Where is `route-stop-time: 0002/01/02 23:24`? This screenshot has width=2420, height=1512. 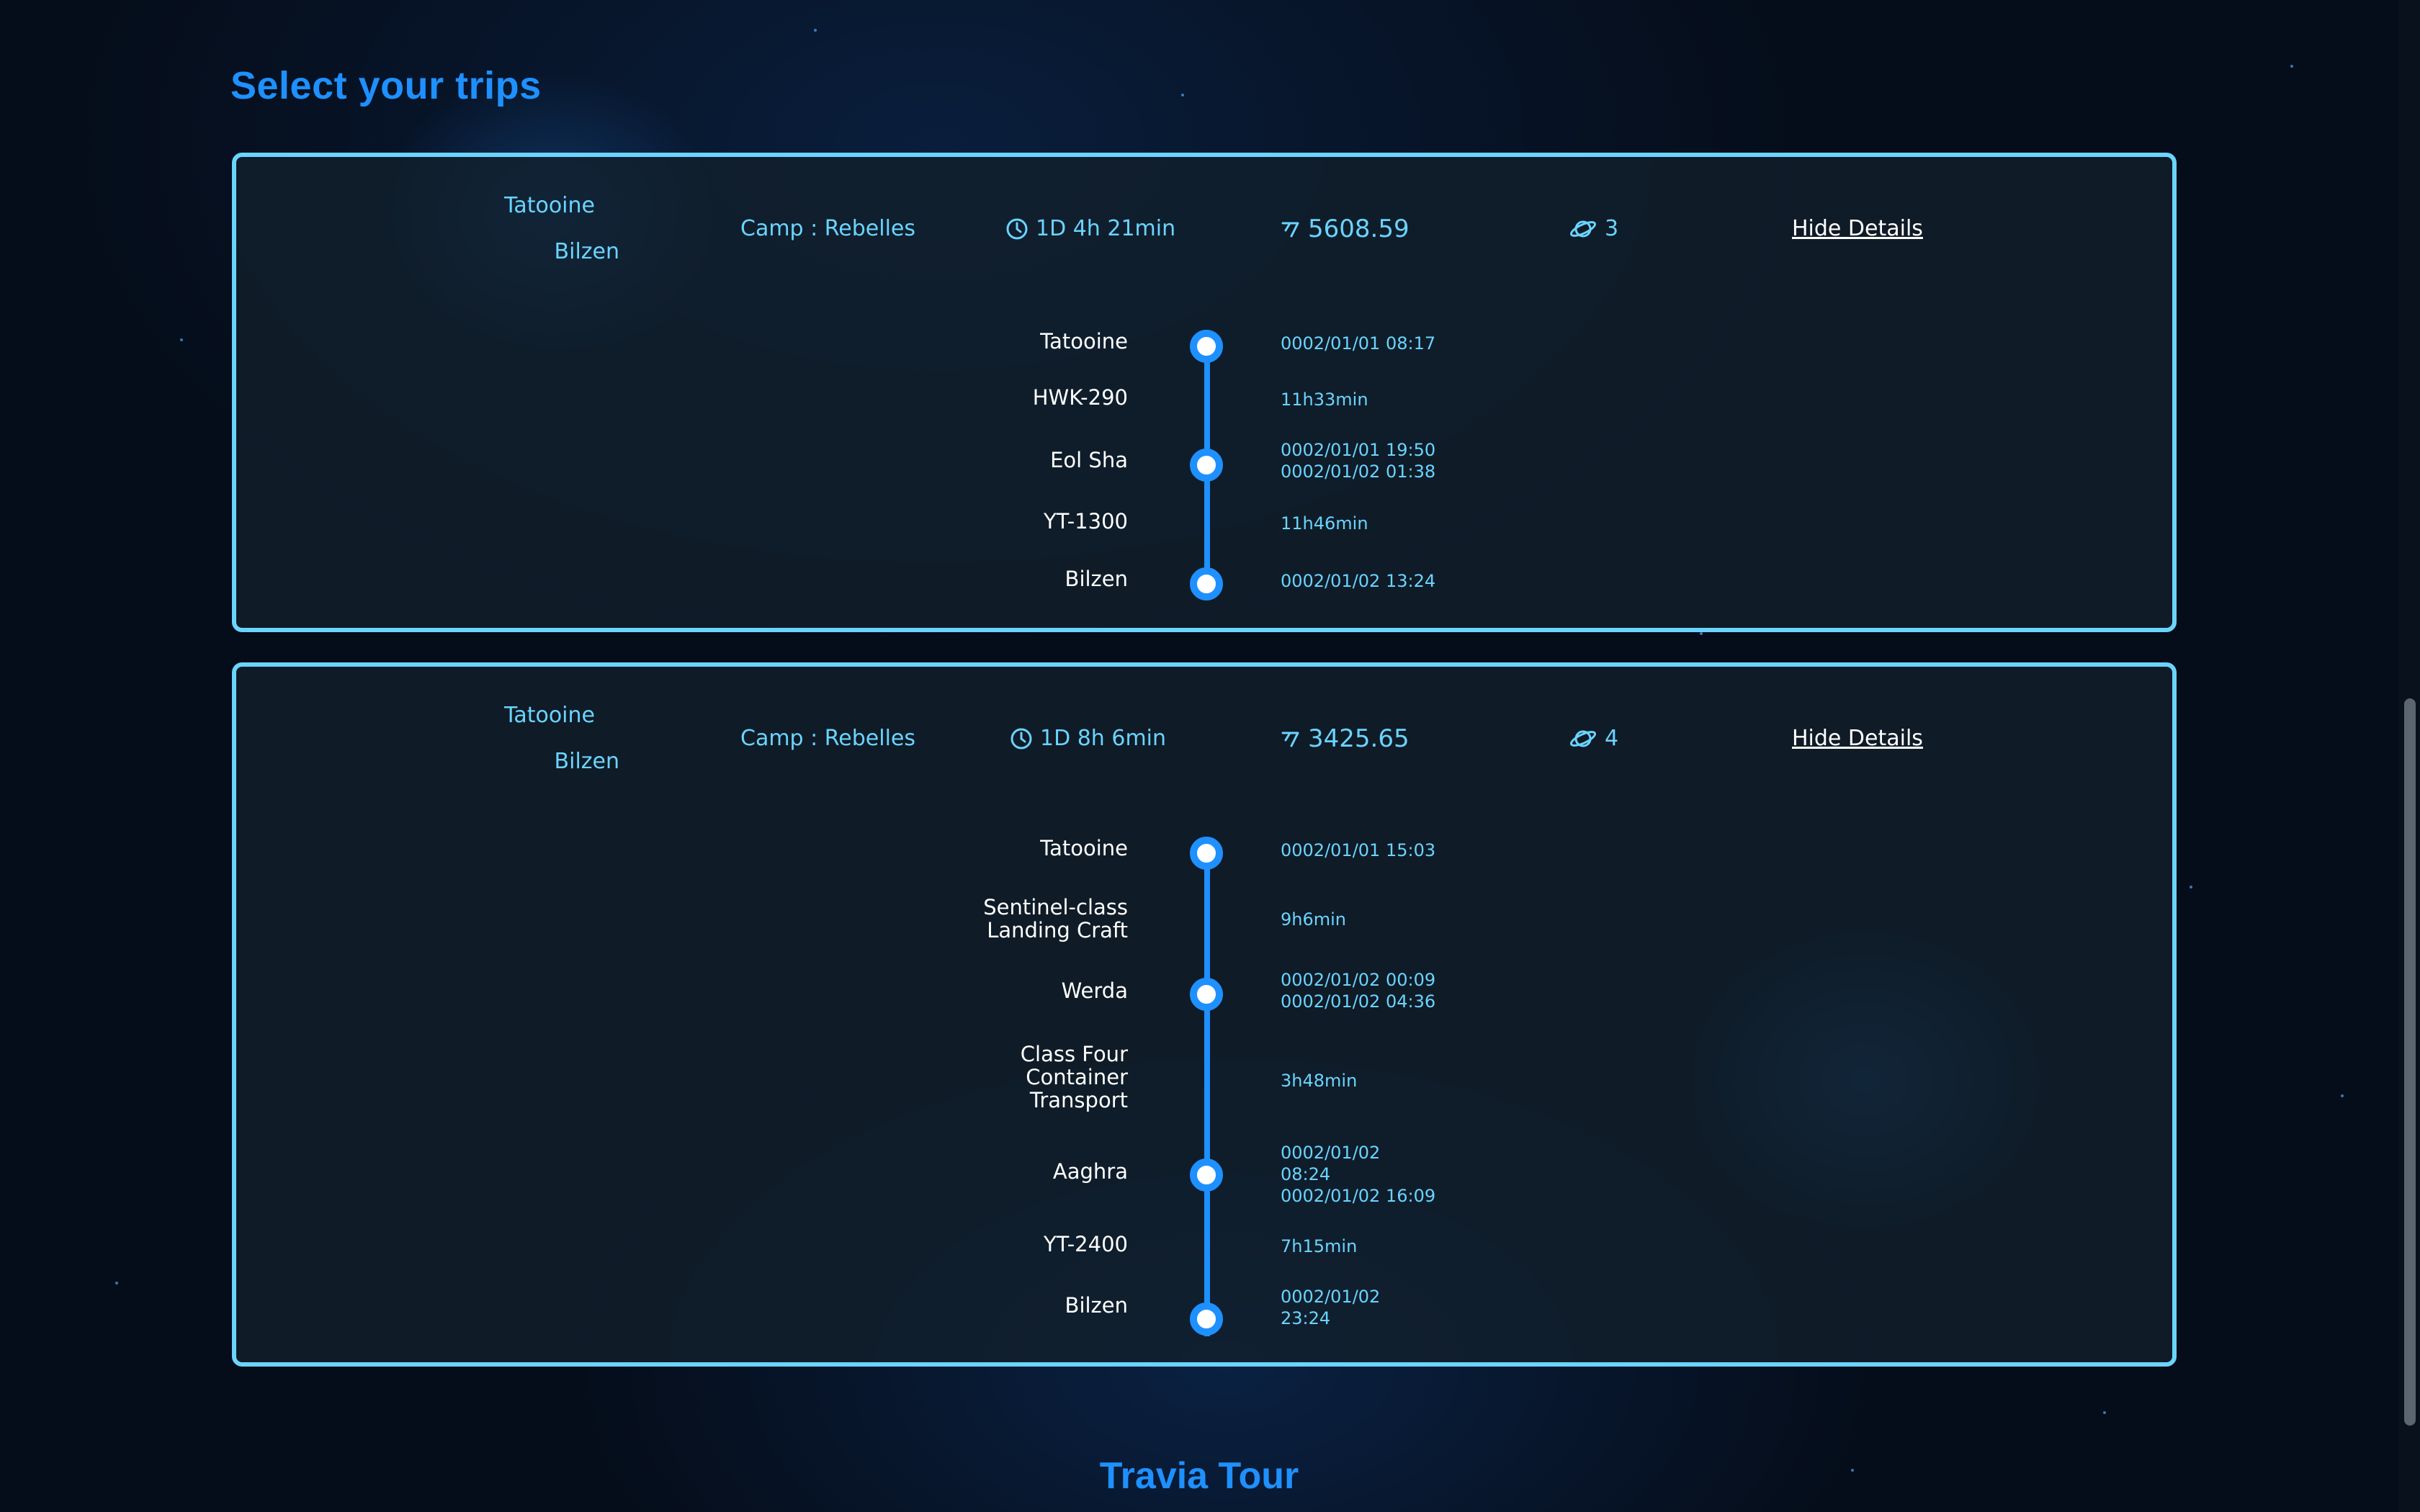 route-stop-time: 0002/01/02 23:24 is located at coordinates (1330, 1307).